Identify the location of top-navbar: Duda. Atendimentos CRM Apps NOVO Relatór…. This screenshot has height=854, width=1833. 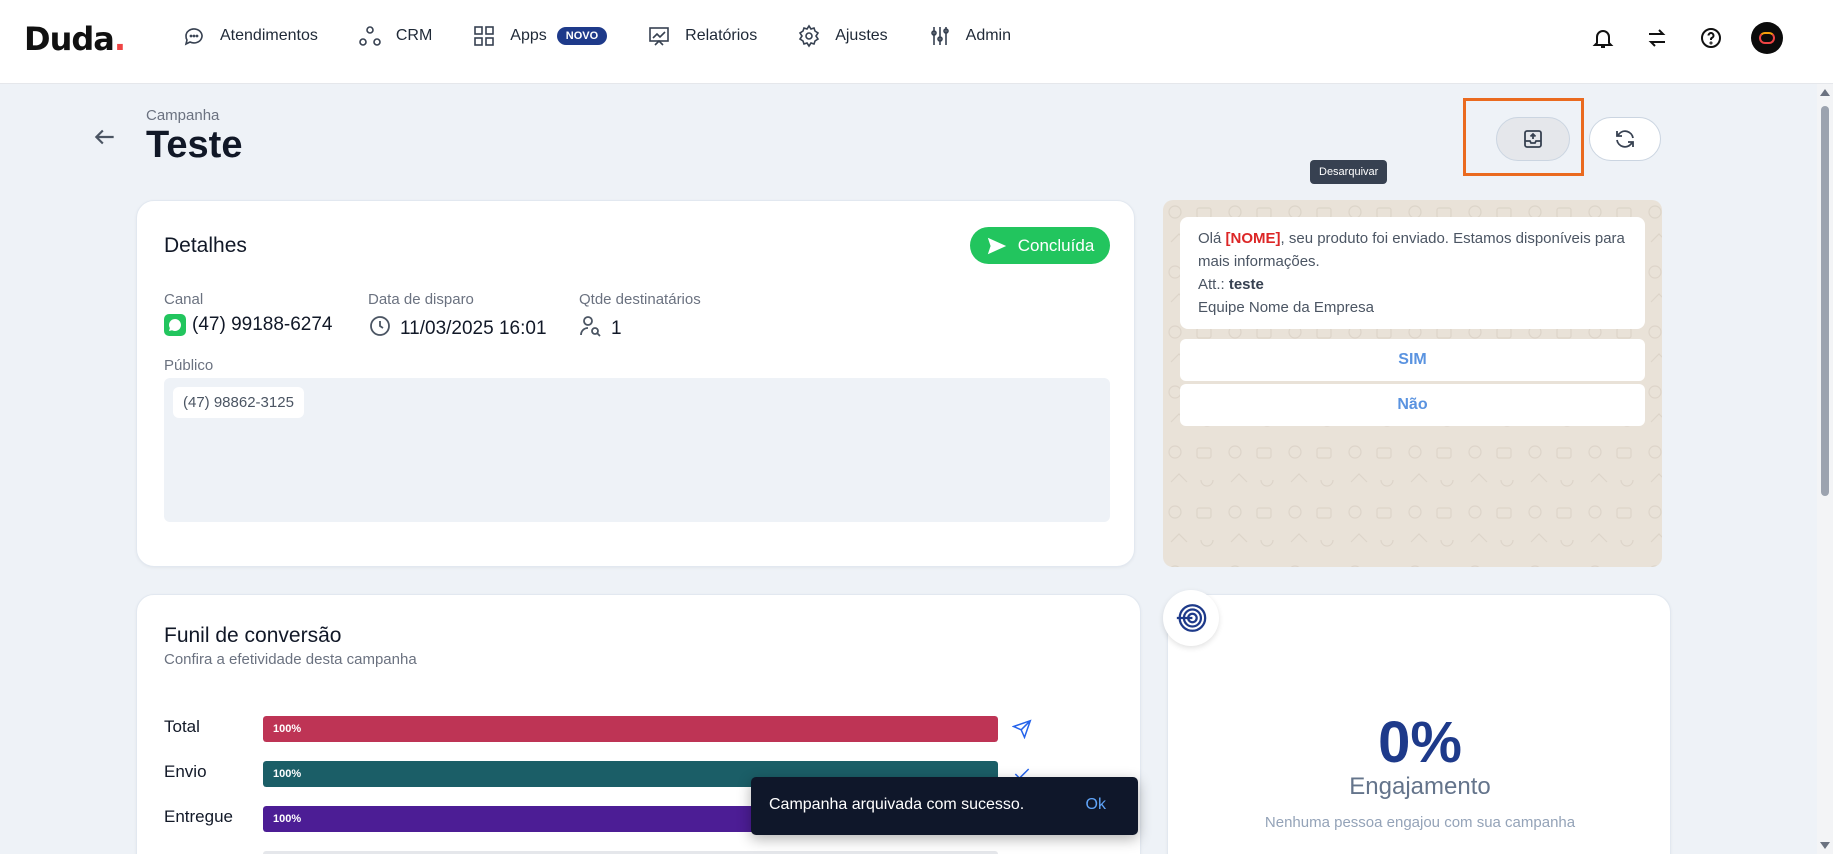
(916, 42).